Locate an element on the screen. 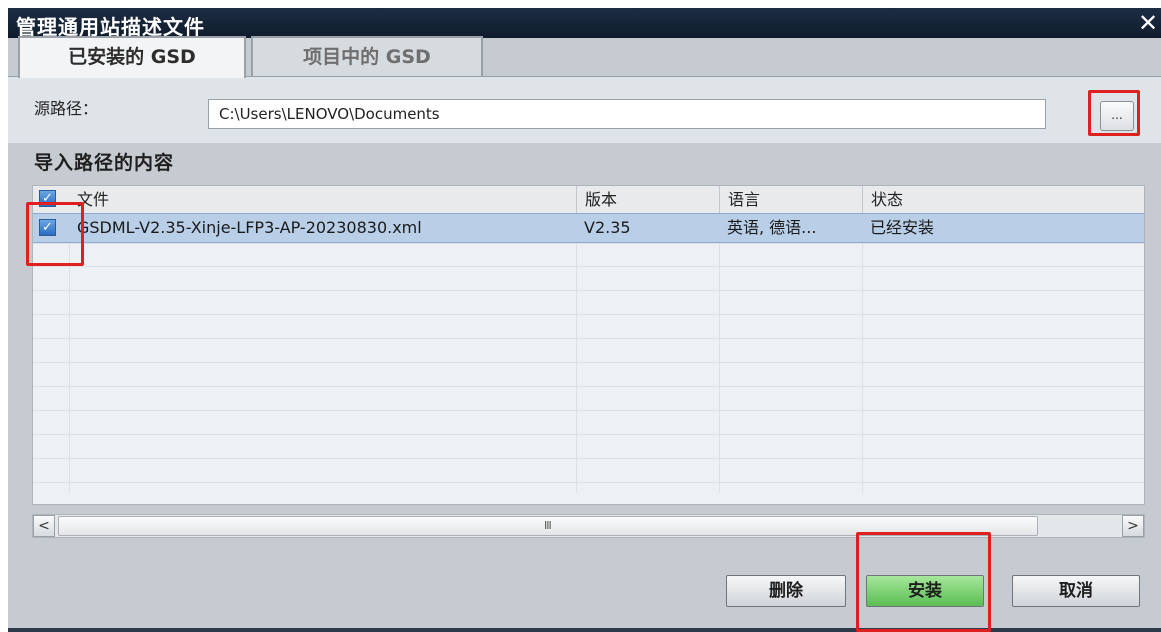 Image resolution: width=1161 pixels, height=632 pixels. close-icon: ✕ is located at coordinates (1148, 23).